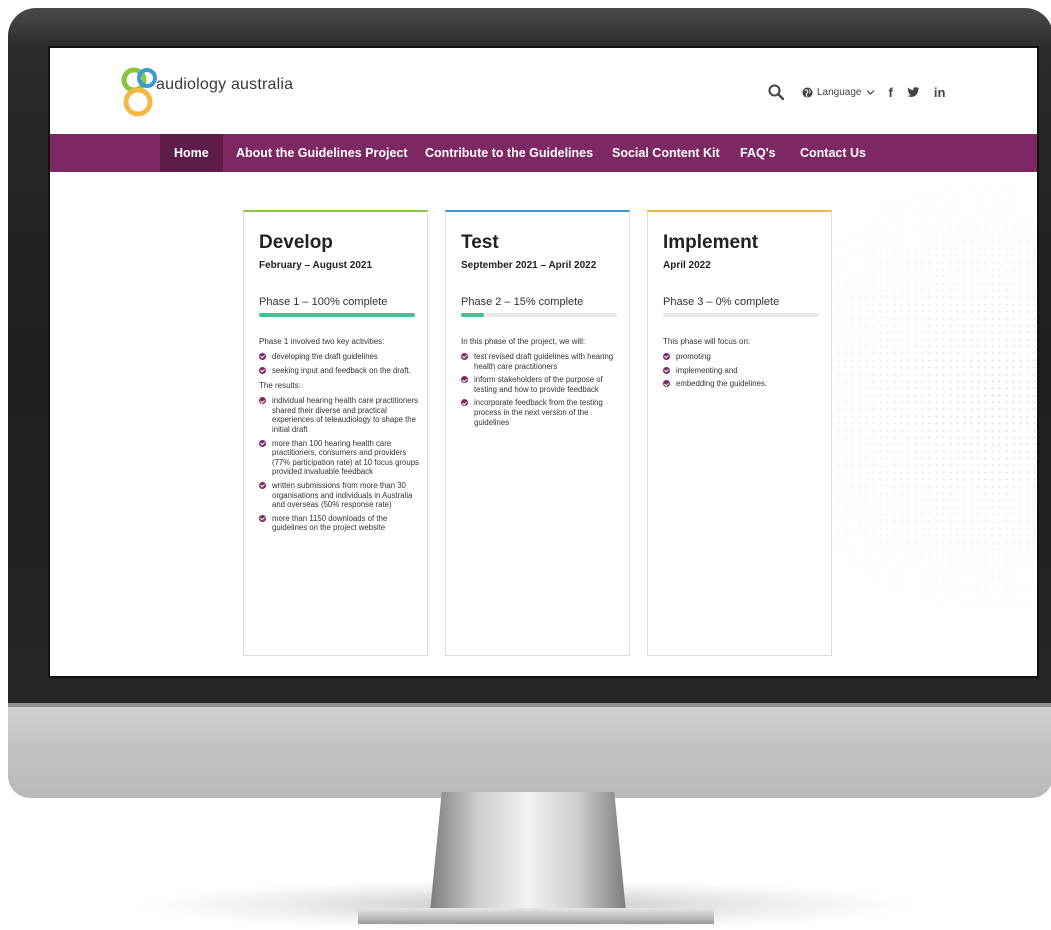 The image size is (1051, 930). I want to click on list-item: seeking input and feedback on the draft., so click(339, 371).